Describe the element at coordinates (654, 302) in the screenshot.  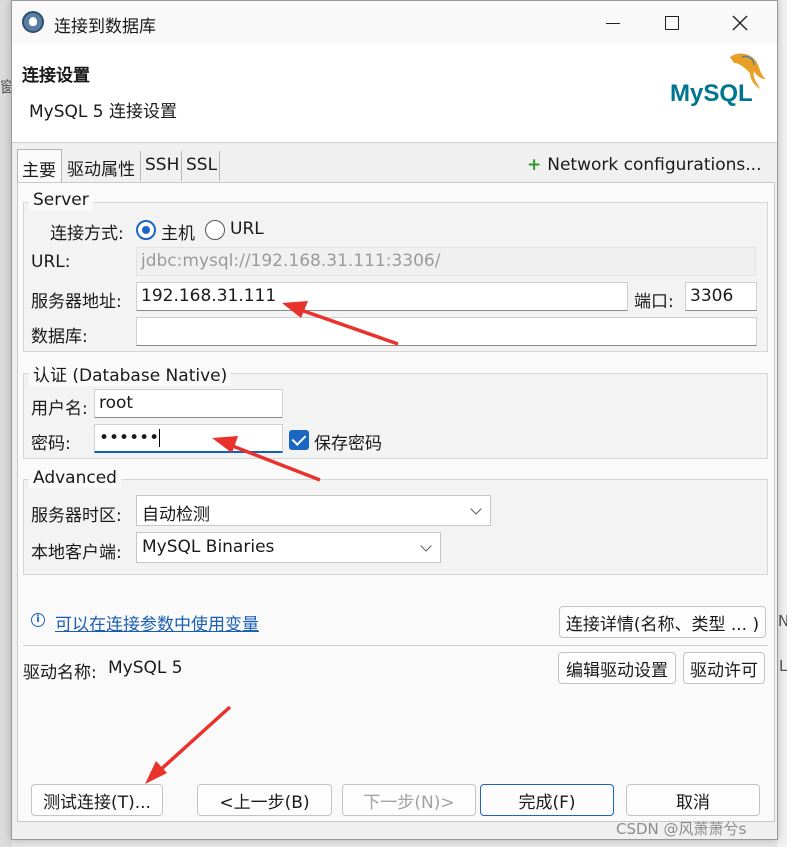
I see `port-label: 端口:` at that location.